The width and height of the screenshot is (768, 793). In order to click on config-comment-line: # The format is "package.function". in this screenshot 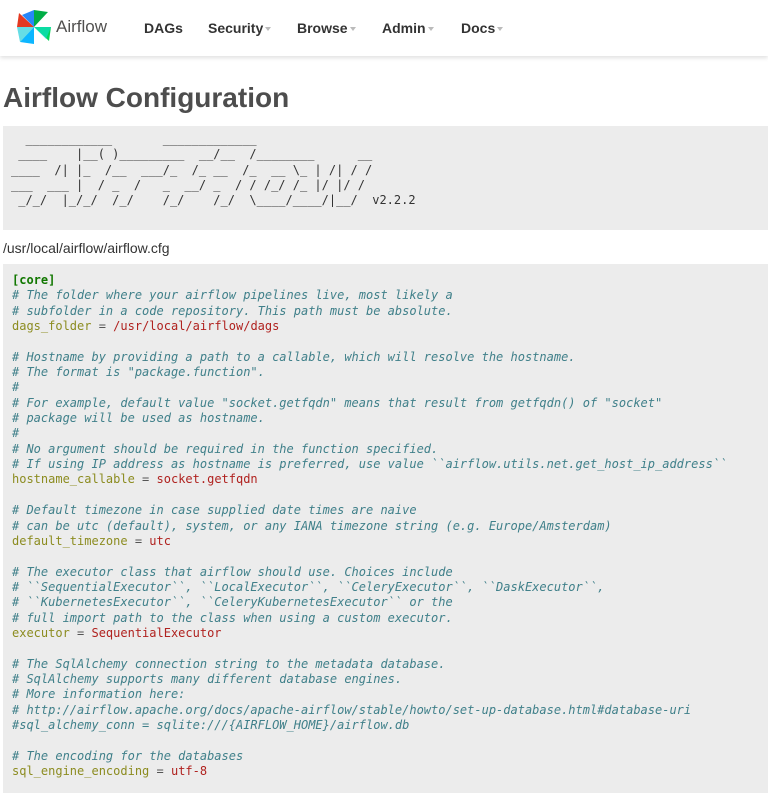, I will do `click(390, 372)`.